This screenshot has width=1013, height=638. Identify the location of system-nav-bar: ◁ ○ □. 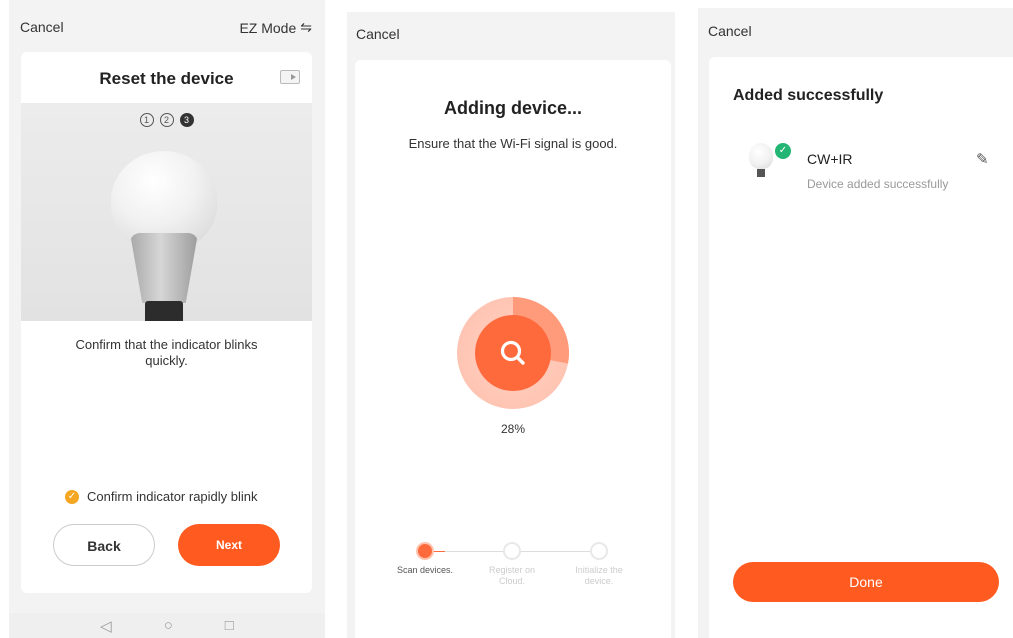
(167, 625).